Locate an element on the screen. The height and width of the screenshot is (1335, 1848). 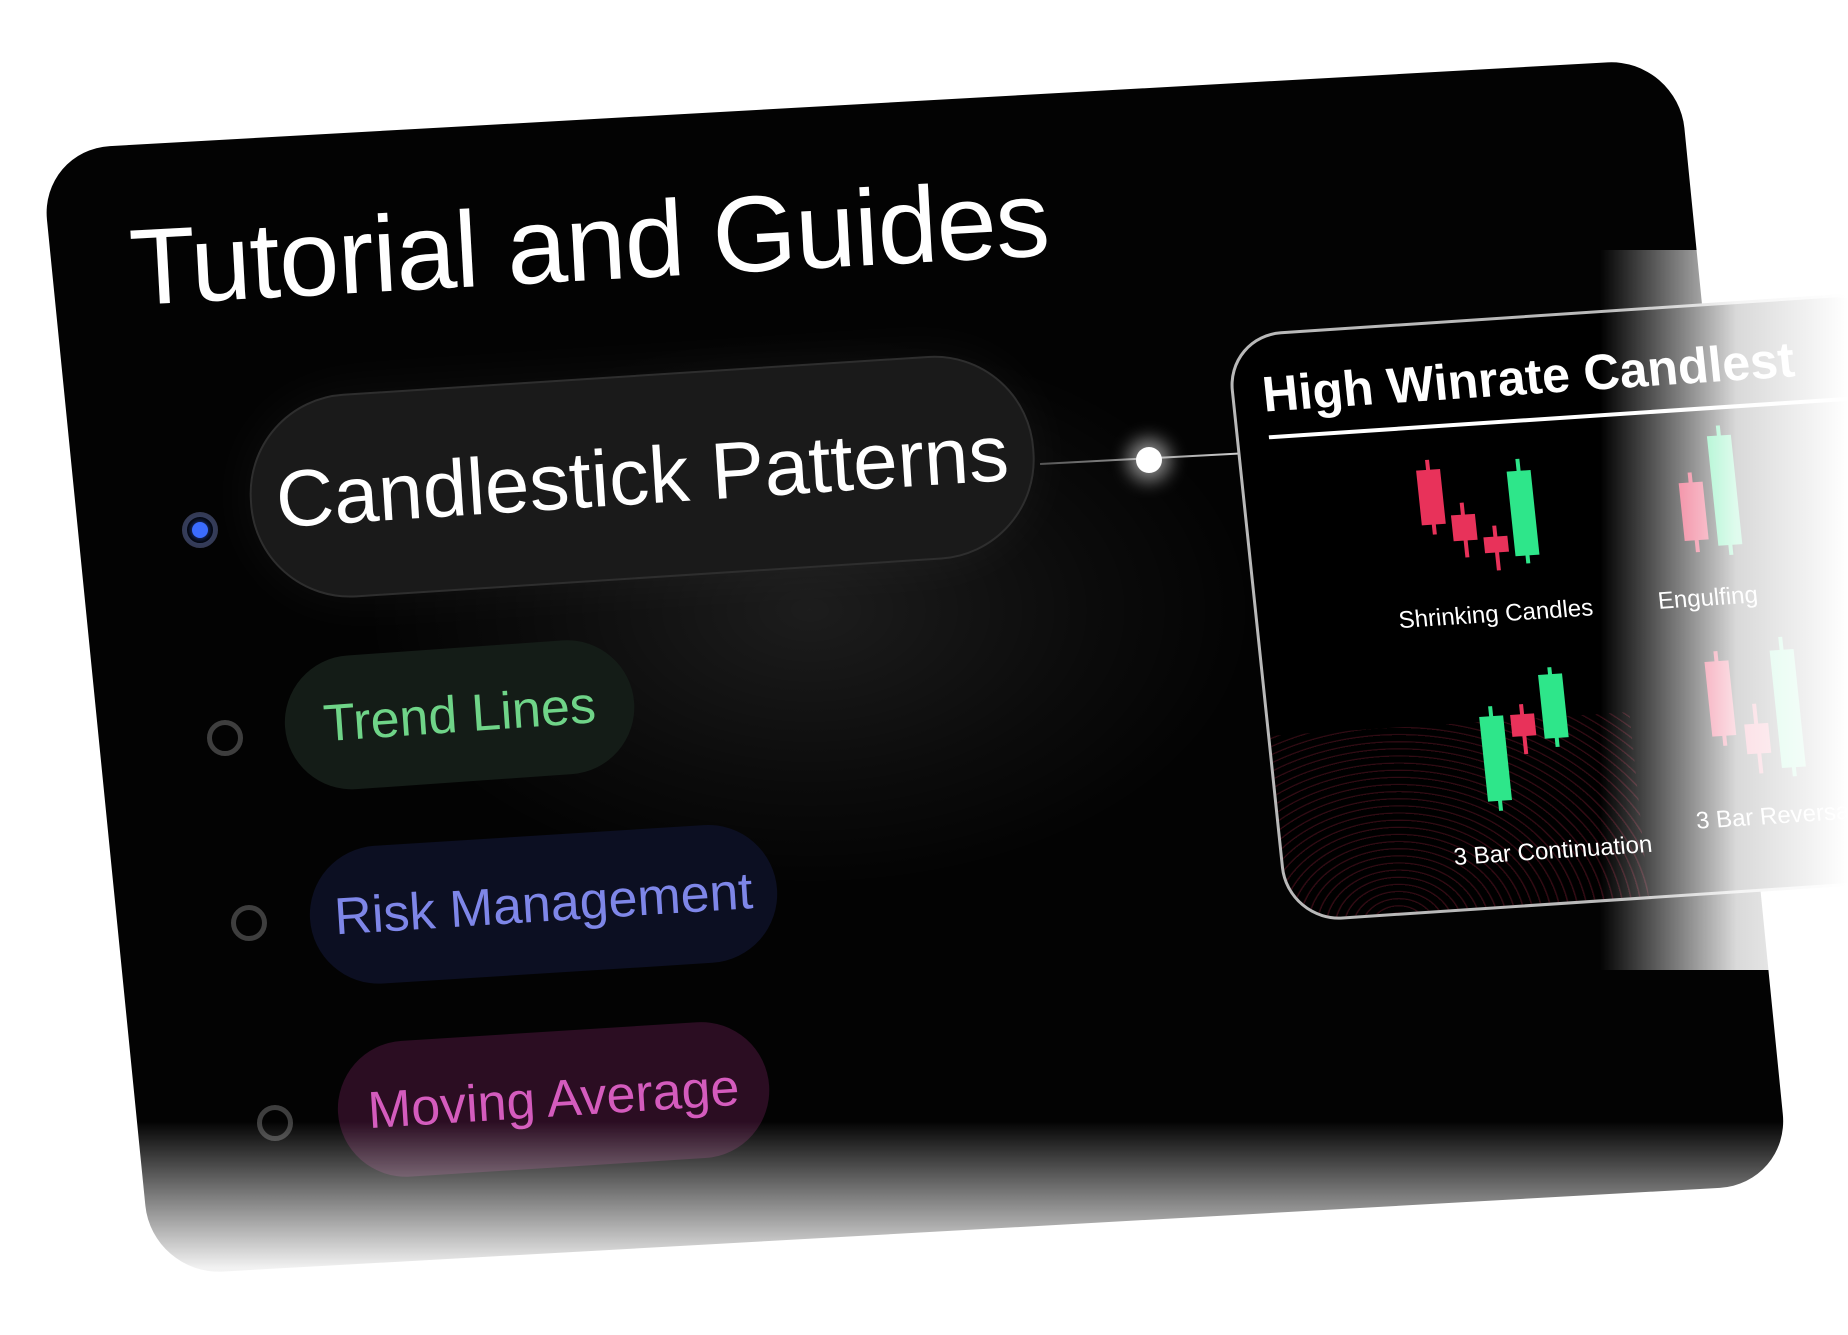
engulfing-icon is located at coordinates (1710, 490).